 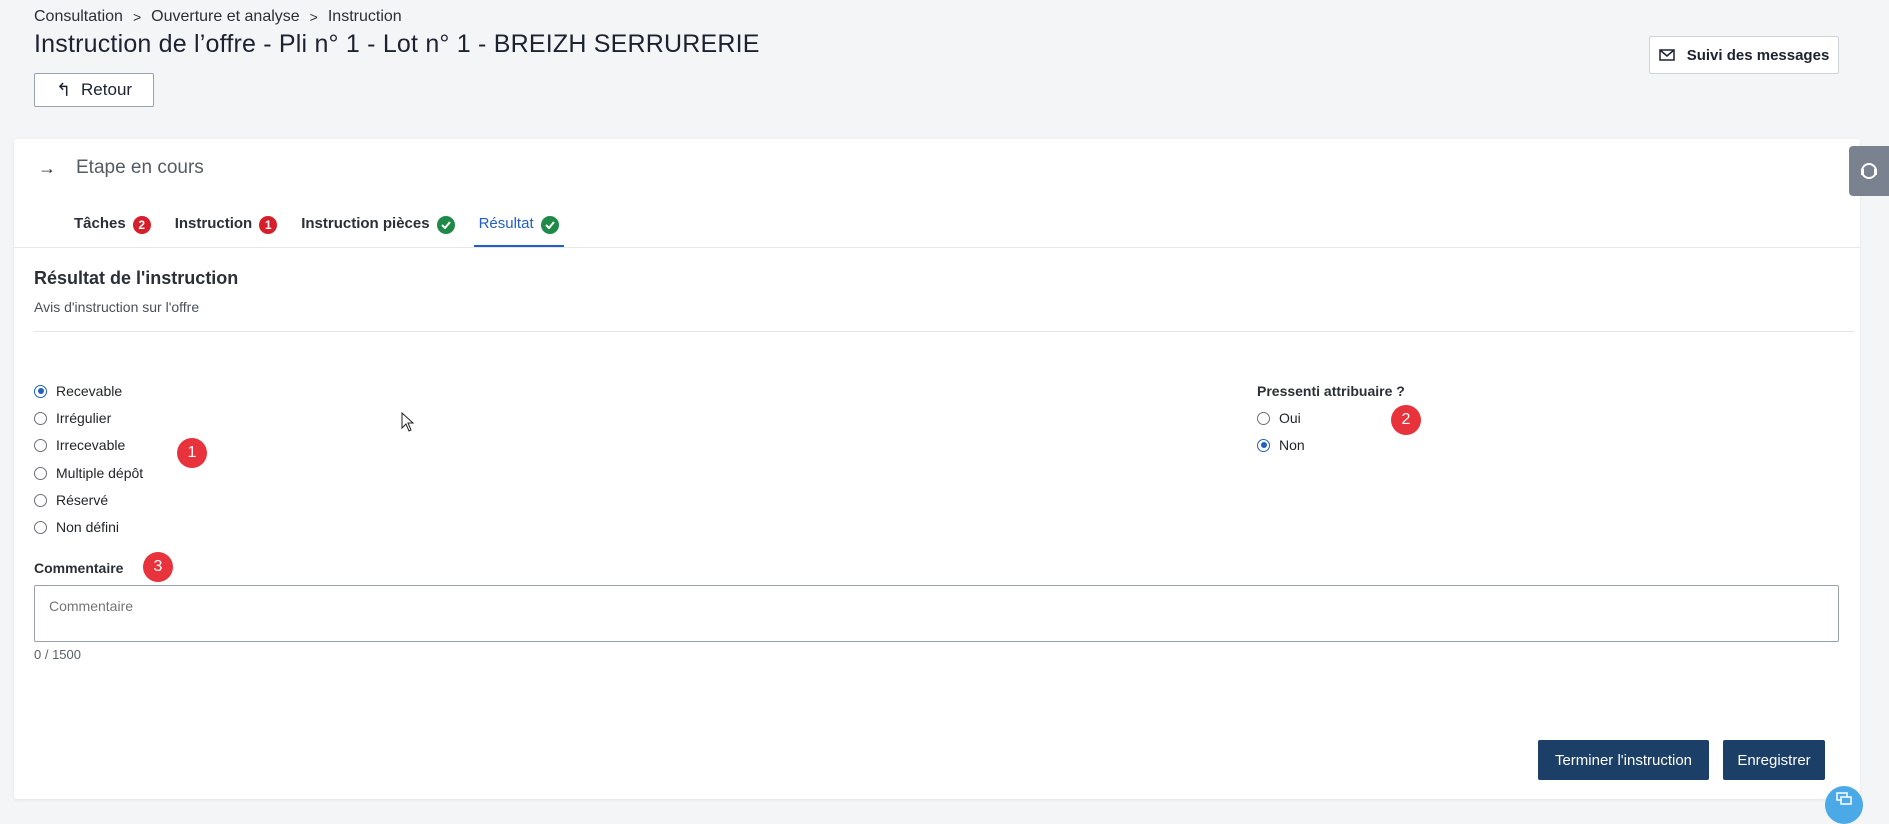 I want to click on support-headset-icon, so click(x=1869, y=171).